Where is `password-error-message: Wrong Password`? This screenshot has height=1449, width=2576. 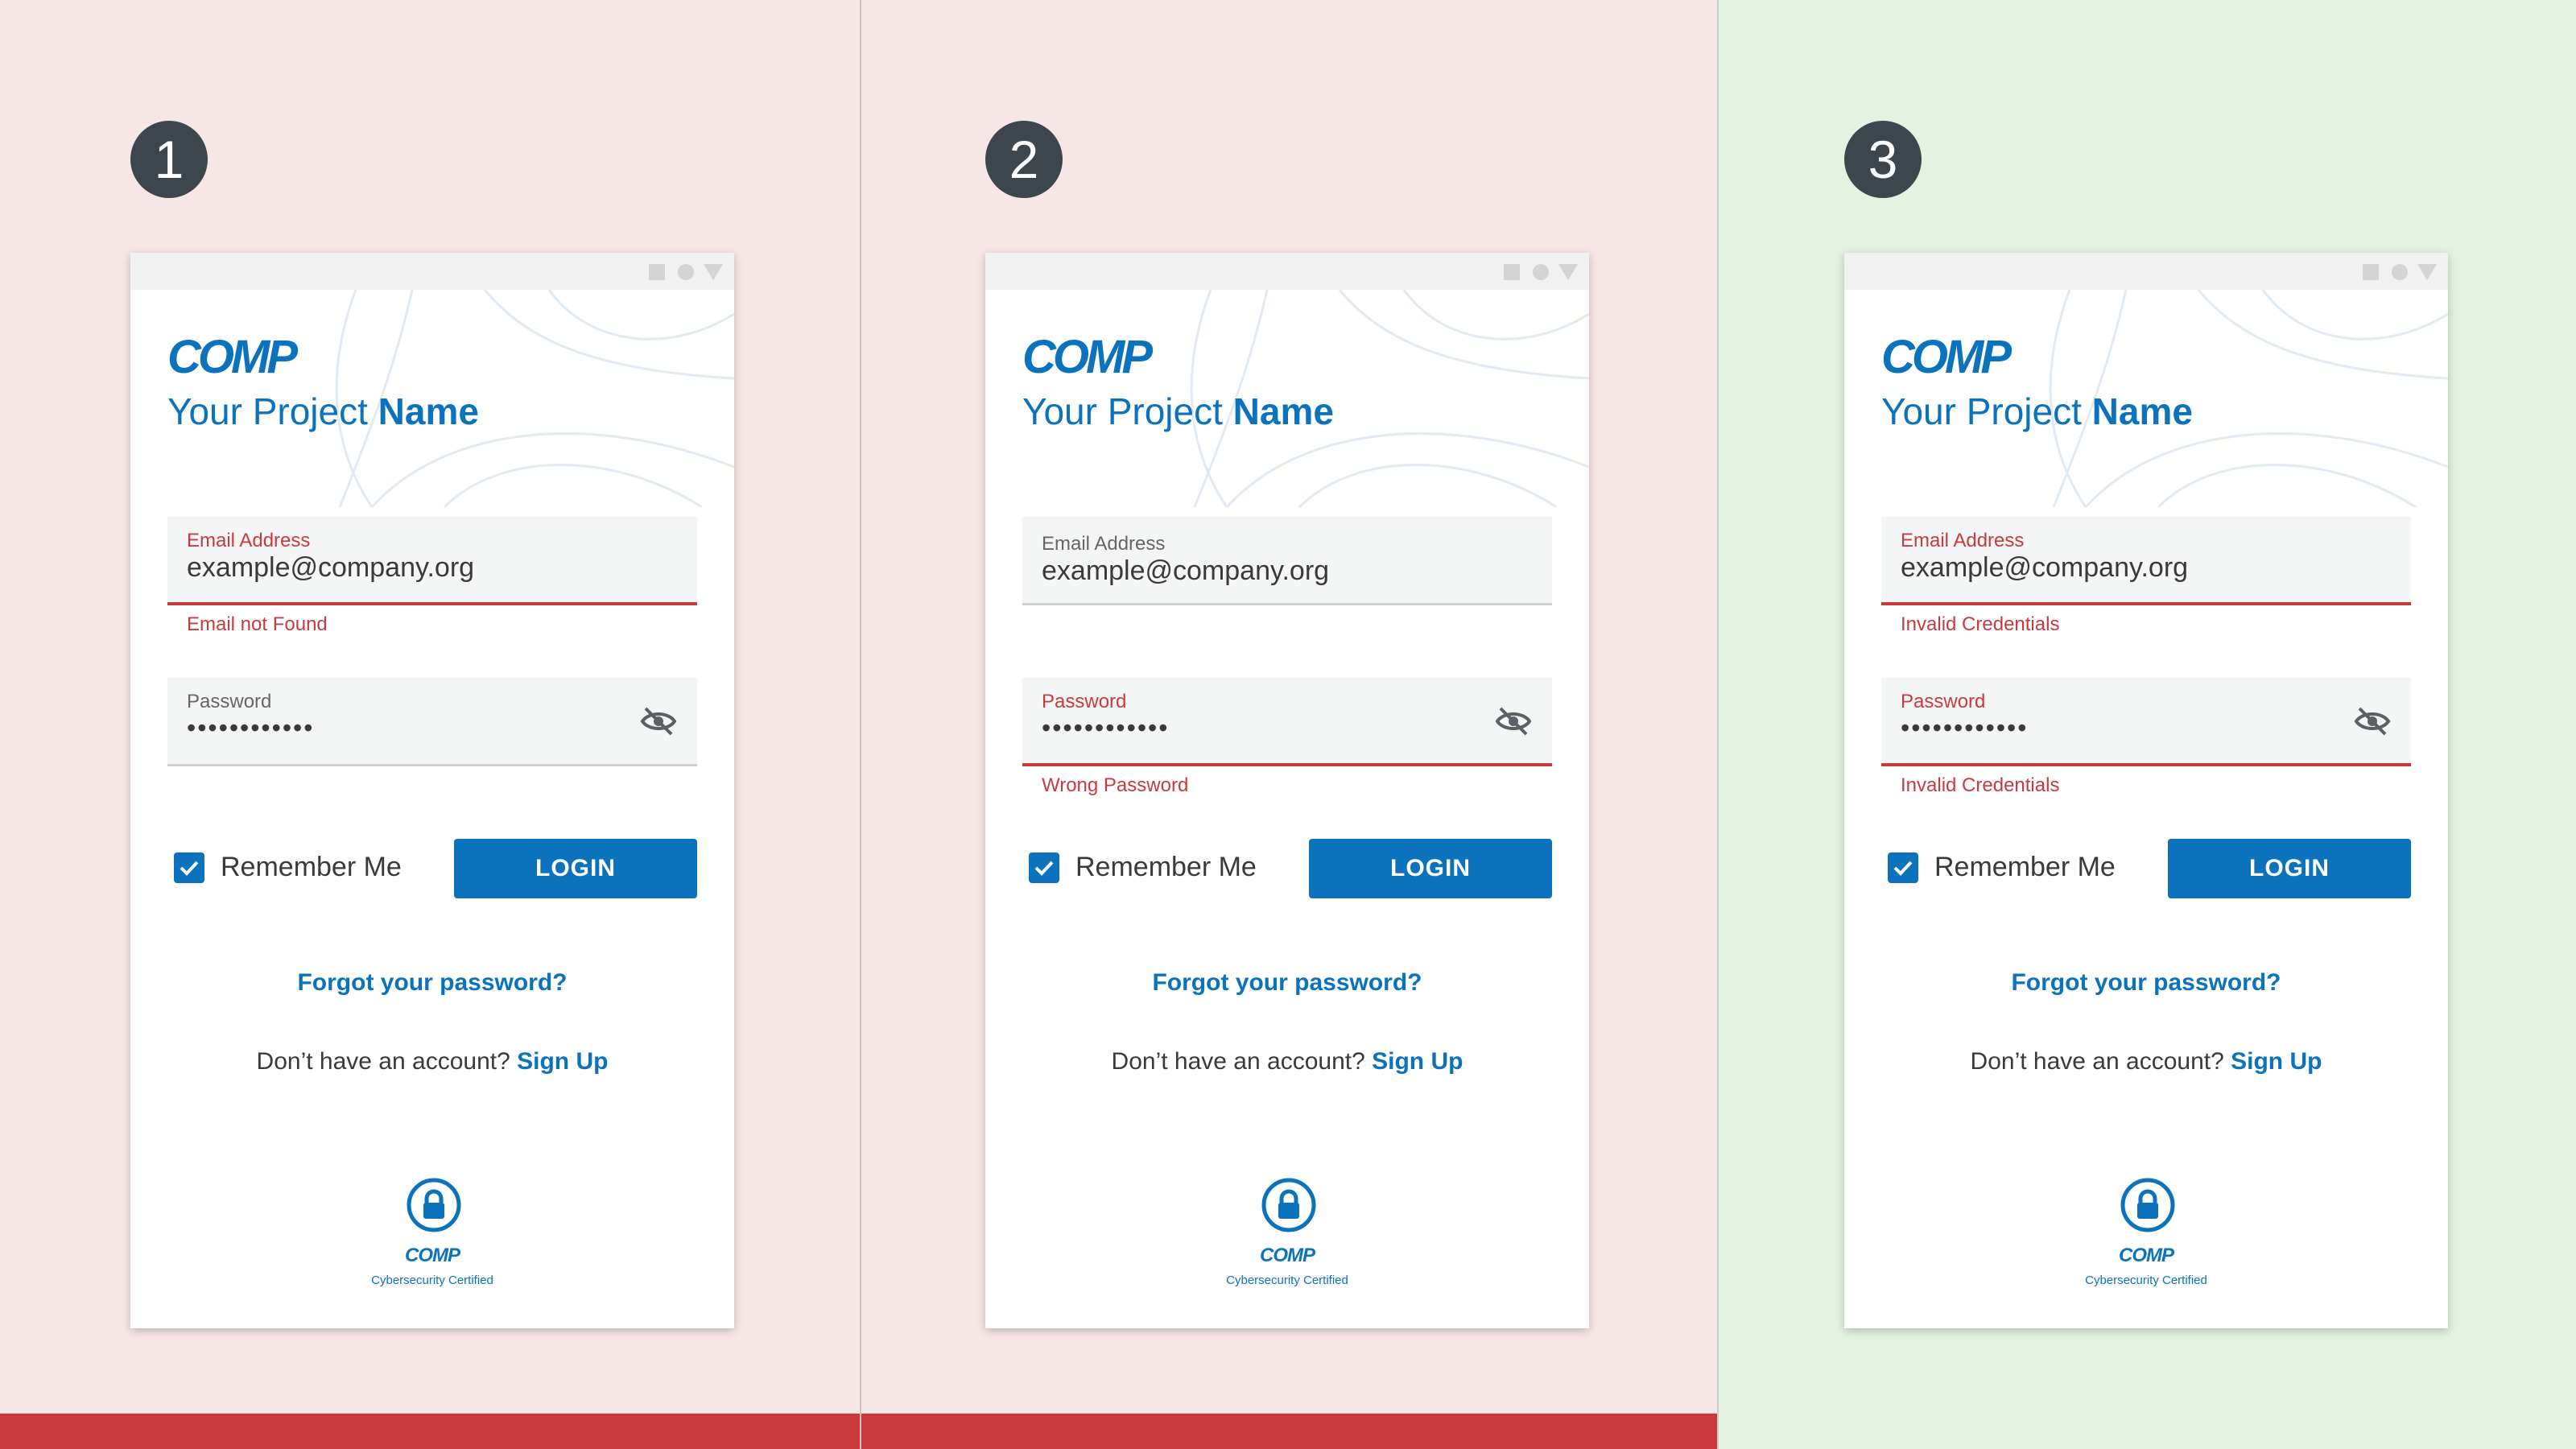
password-error-message: Wrong Password is located at coordinates (1115, 785).